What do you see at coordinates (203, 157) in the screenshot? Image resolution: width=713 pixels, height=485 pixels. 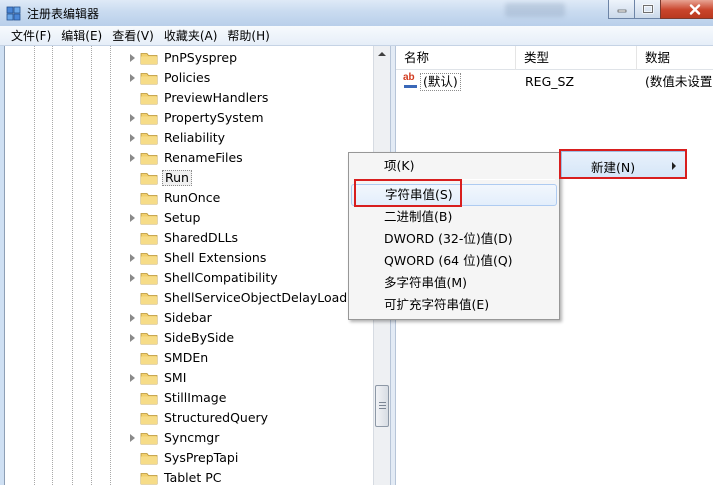 I see `tree-item-label: RenameFiles` at bounding box center [203, 157].